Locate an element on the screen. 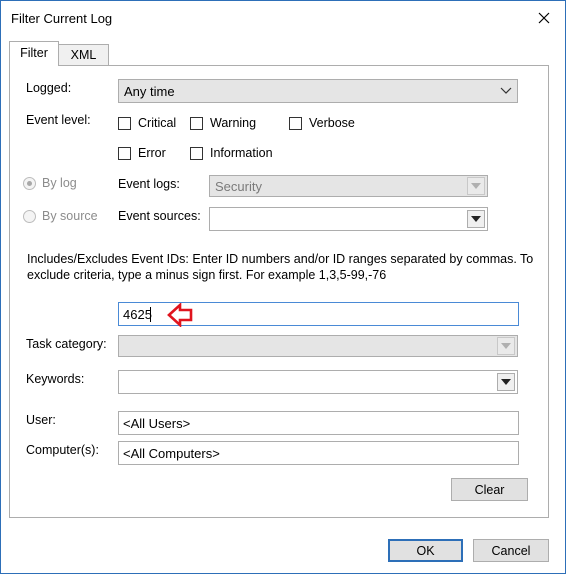 Image resolution: width=566 pixels, height=574 pixels. task-category-select is located at coordinates (318, 346).